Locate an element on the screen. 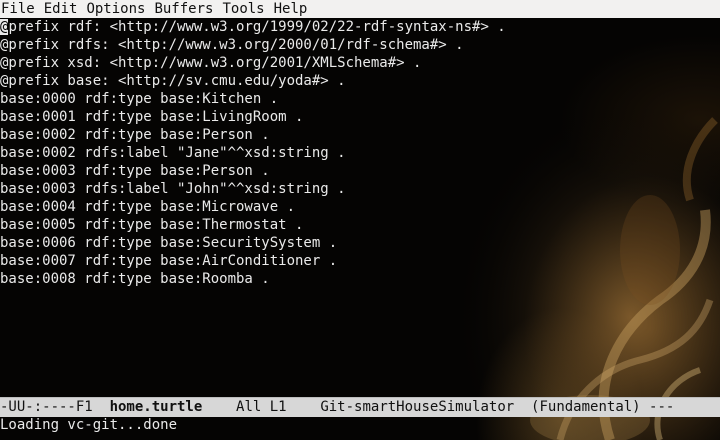 This screenshot has width=720, height=440. buffer-line: base:0005 rdf:type base:Thermostat . is located at coordinates (152, 225).